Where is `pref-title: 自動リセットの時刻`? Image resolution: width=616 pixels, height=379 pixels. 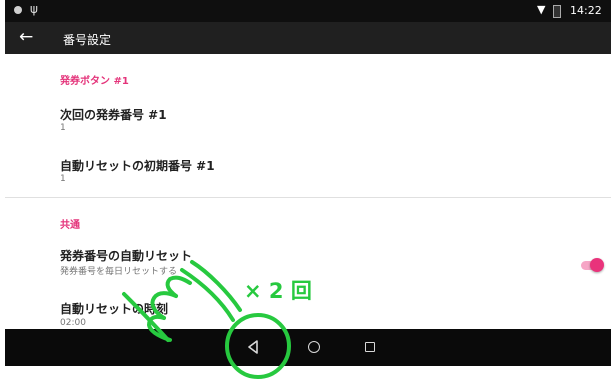
pref-title: 自動リセットの時刻 is located at coordinates (114, 309).